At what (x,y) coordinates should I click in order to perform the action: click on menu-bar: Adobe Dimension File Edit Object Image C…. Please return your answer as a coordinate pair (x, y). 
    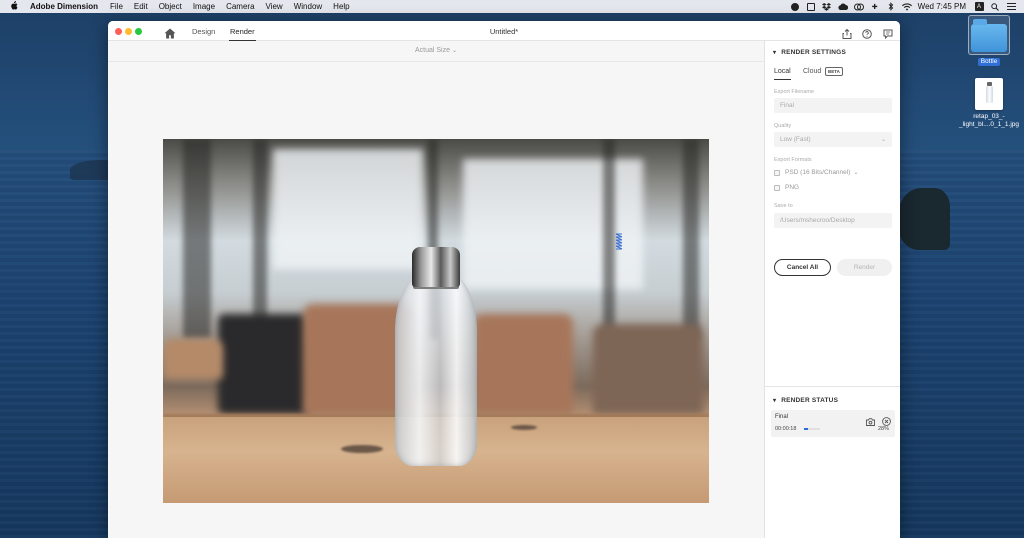
    Looking at the image, I should click on (512, 6).